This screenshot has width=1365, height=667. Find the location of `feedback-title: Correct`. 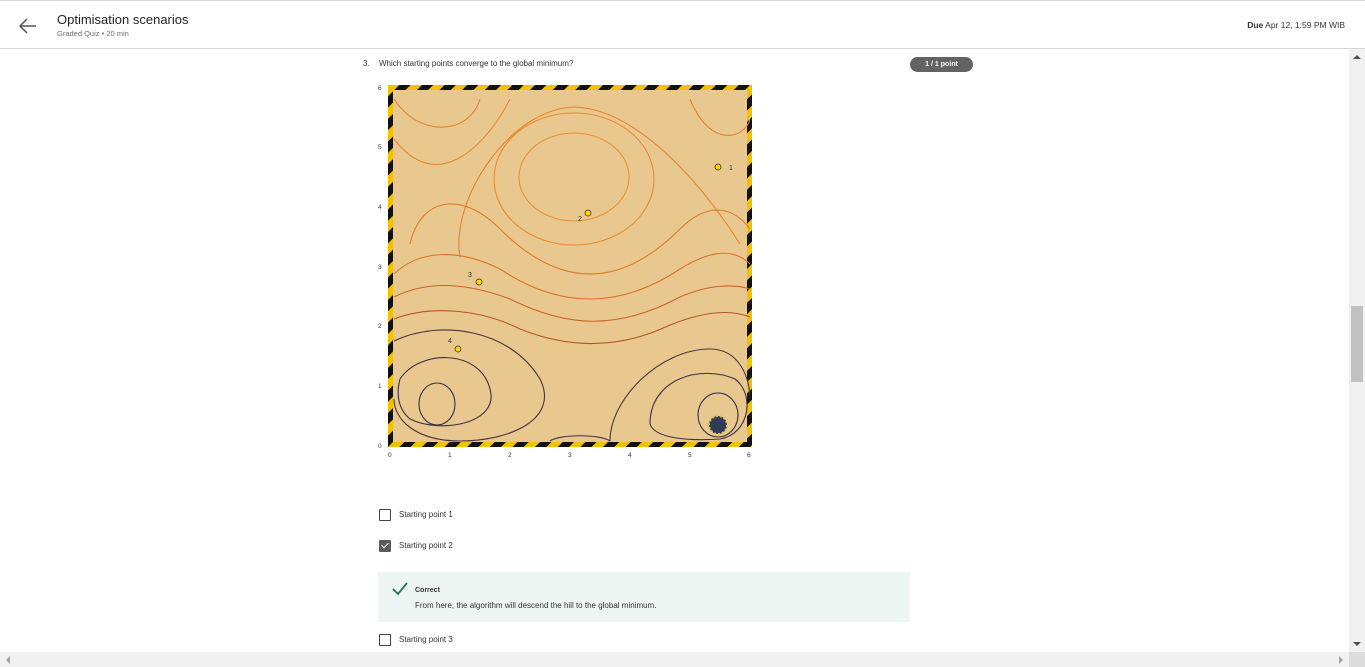

feedback-title: Correct is located at coordinates (427, 590).